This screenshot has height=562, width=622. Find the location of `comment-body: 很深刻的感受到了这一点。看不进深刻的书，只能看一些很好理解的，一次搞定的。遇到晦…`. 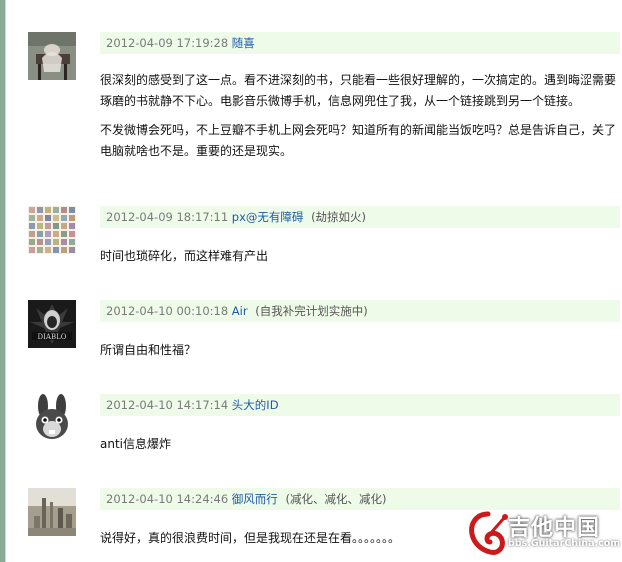

comment-body: 很深刻的感受到了这一点。看不进深刻的书，只能看一些很好理解的，一次搞定的。遇到晦… is located at coordinates (360, 116).